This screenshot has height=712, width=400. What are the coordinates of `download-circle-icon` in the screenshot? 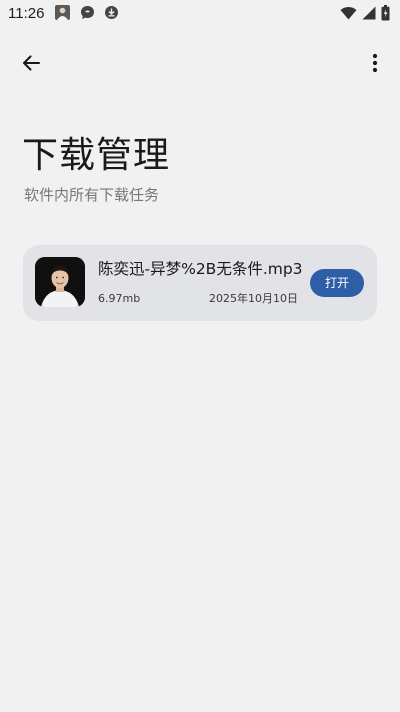 It's located at (111, 12).